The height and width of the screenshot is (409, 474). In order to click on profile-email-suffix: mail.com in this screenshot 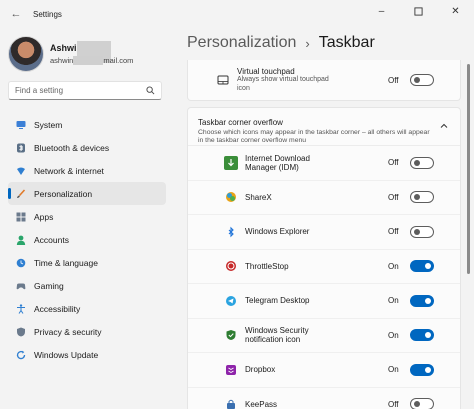, I will do `click(118, 60)`.